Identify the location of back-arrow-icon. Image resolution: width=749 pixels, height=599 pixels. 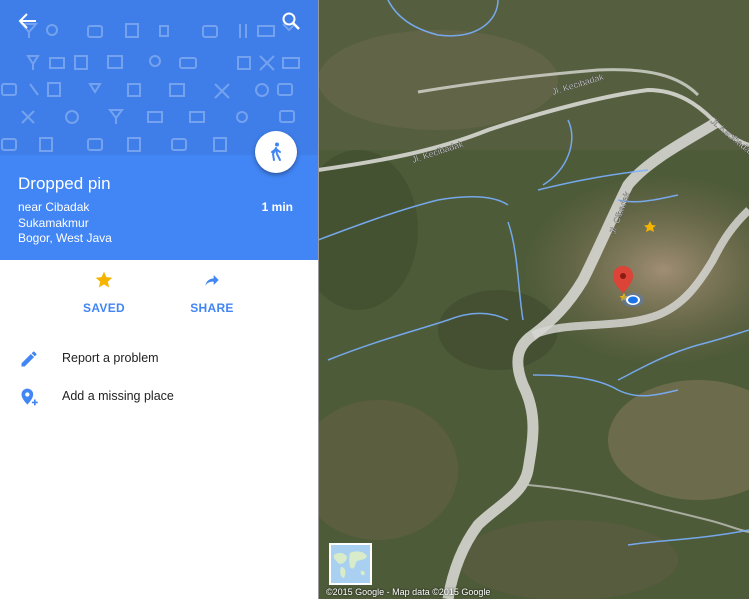
(27, 21).